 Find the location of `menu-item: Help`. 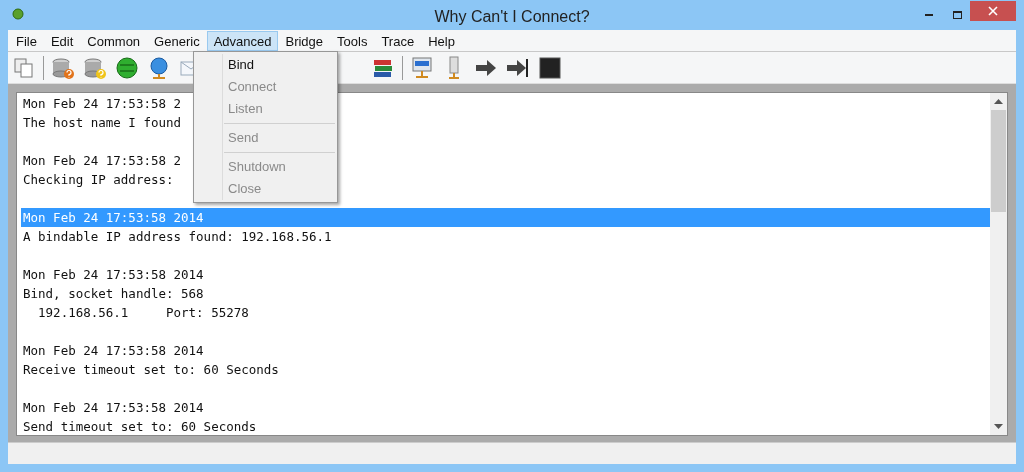

menu-item: Help is located at coordinates (441, 40).